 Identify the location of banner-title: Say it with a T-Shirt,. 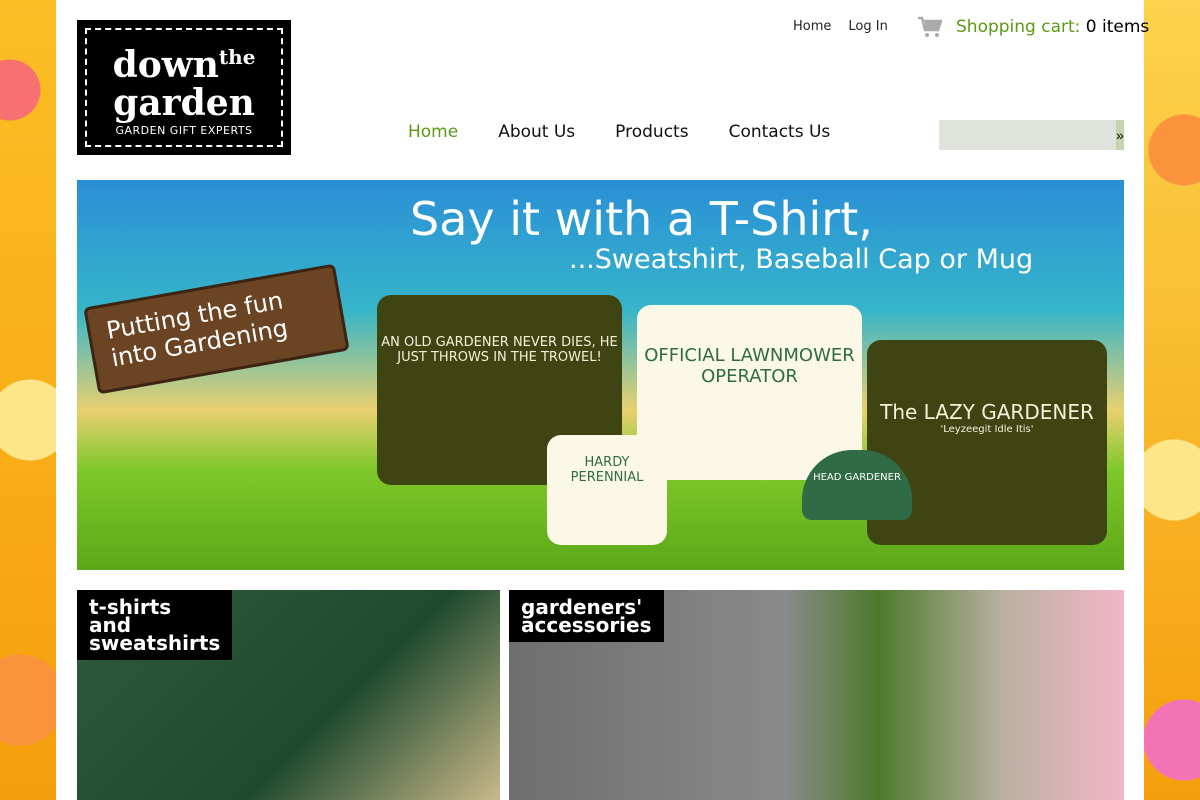
(641, 219).